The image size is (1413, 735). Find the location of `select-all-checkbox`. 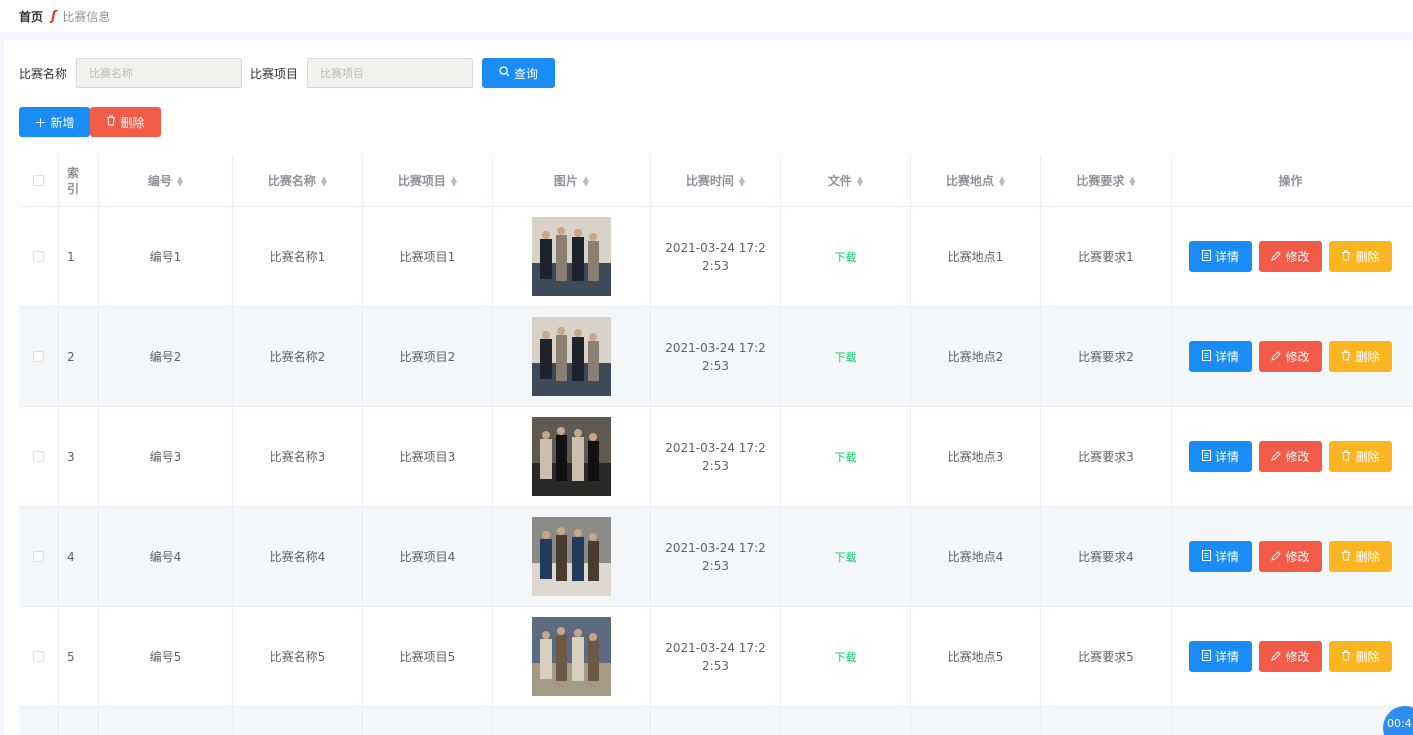

select-all-checkbox is located at coordinates (38, 180).